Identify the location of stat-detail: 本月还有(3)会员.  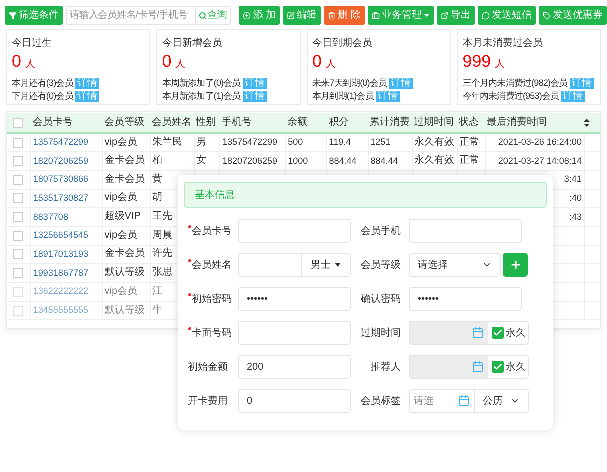
(43, 83).